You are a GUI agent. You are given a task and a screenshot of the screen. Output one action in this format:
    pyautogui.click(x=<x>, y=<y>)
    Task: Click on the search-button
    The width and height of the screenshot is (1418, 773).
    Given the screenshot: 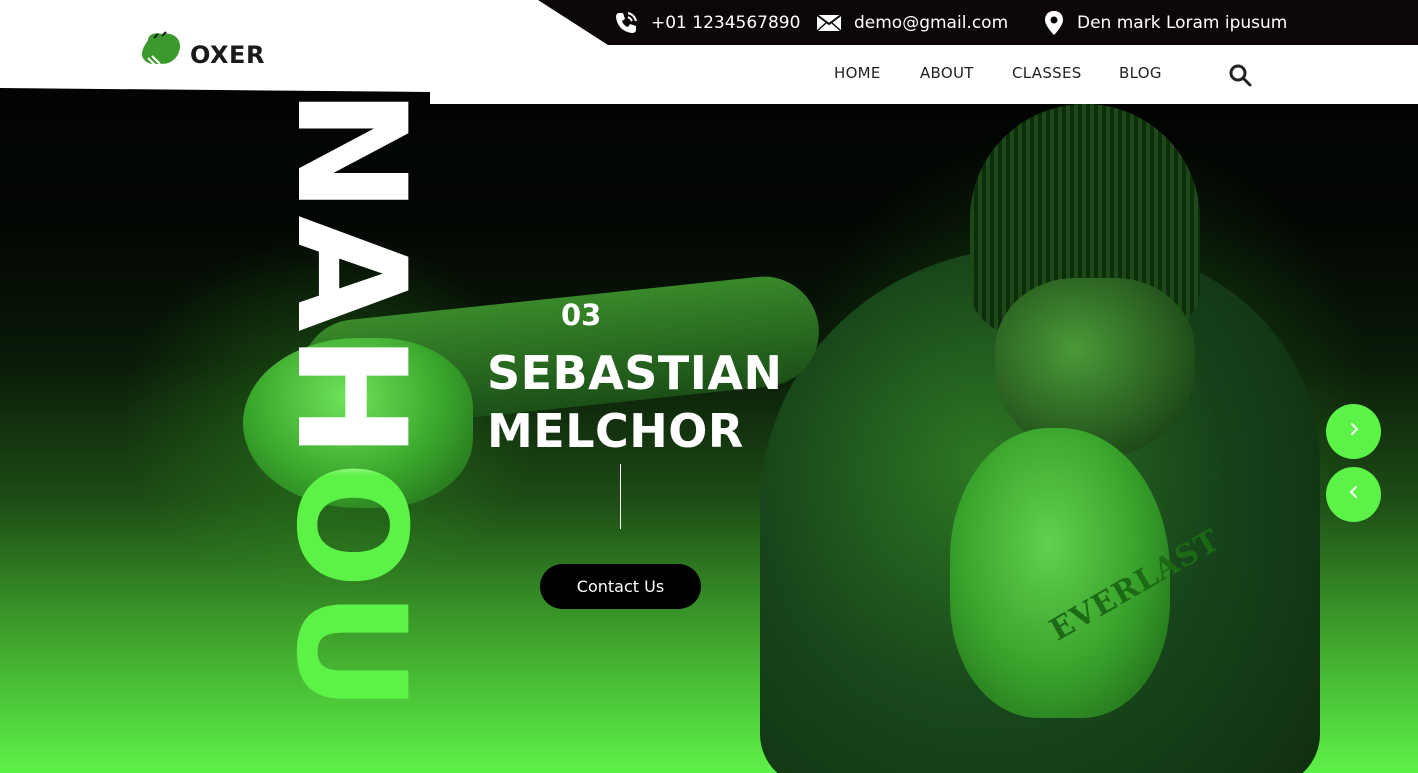 What is the action you would take?
    pyautogui.click(x=1240, y=75)
    